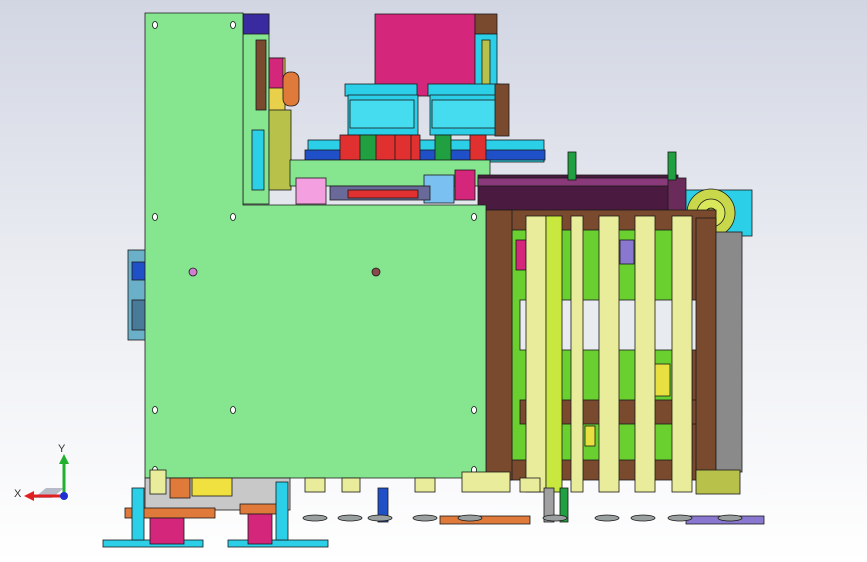  I want to click on plate-marker-right, so click(376, 272).